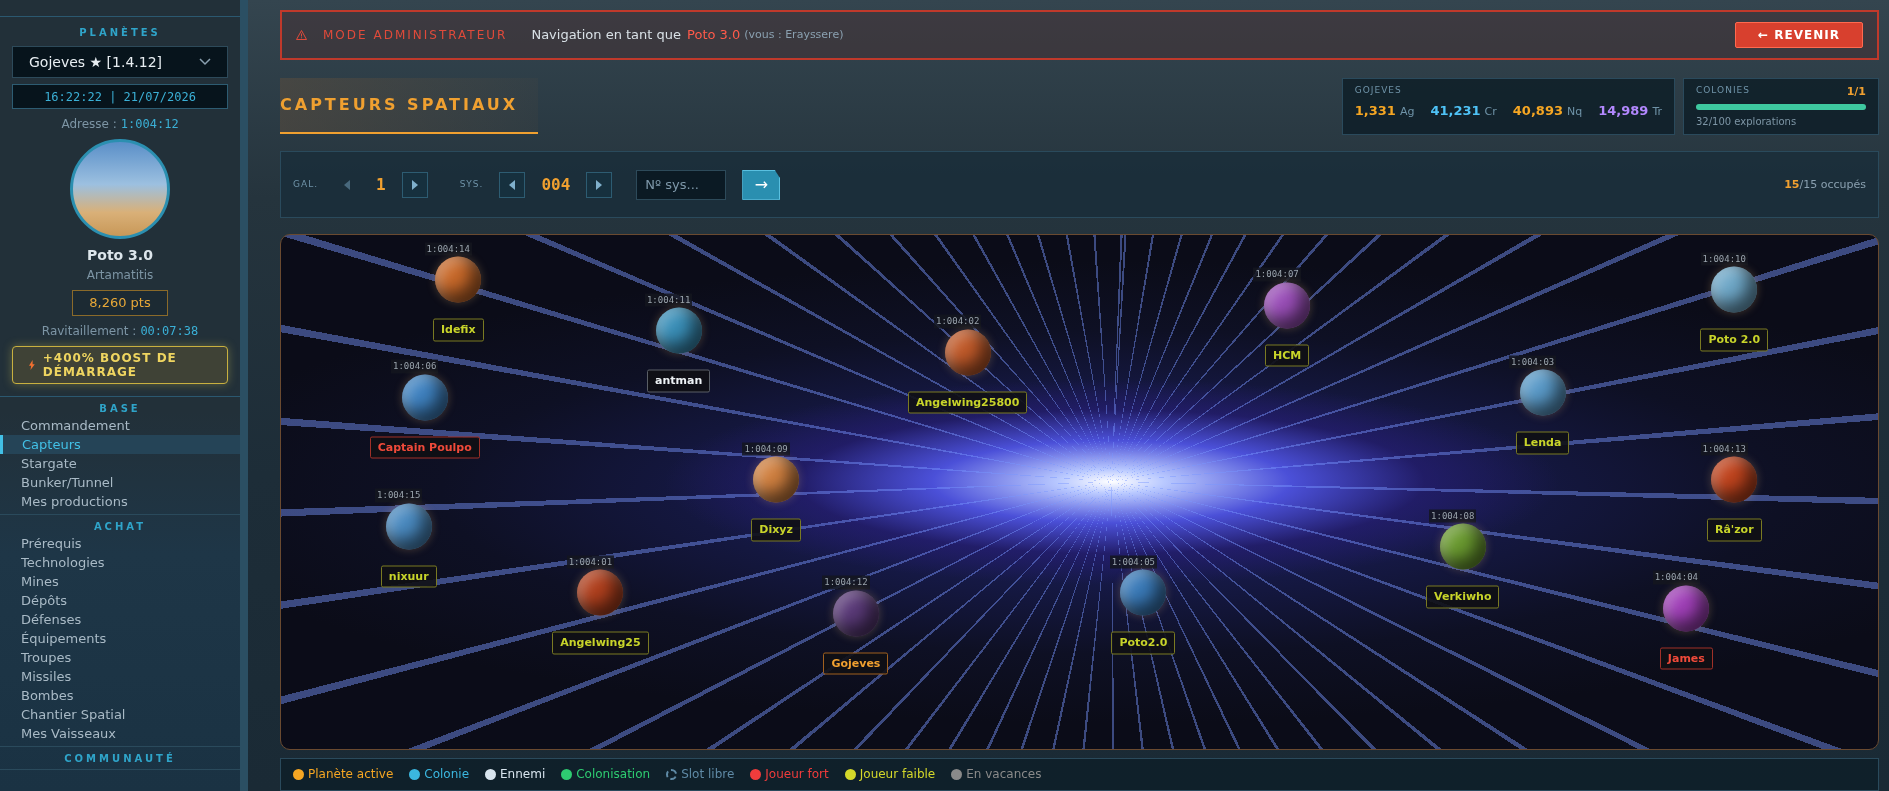 This screenshot has height=791, width=1889. Describe the element at coordinates (120, 715) in the screenshot. I see `sidebar-item: Chantier Spatial` at that location.